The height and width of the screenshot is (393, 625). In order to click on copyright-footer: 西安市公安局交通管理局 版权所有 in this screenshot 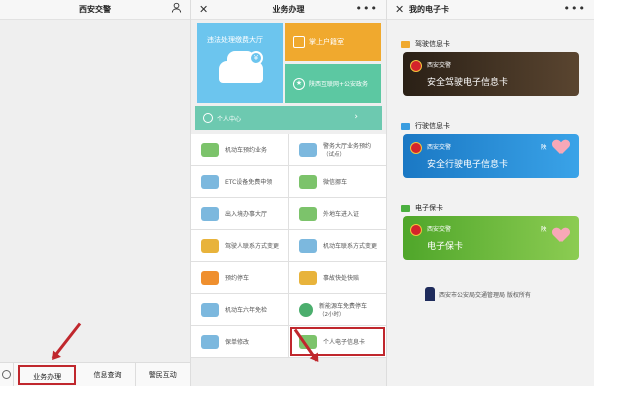, I will do `click(478, 294)`.